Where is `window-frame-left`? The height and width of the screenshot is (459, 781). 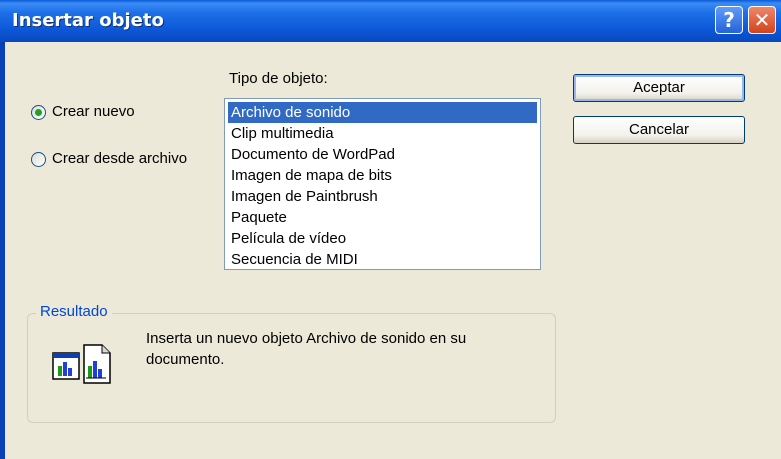
window-frame-left is located at coordinates (2, 250).